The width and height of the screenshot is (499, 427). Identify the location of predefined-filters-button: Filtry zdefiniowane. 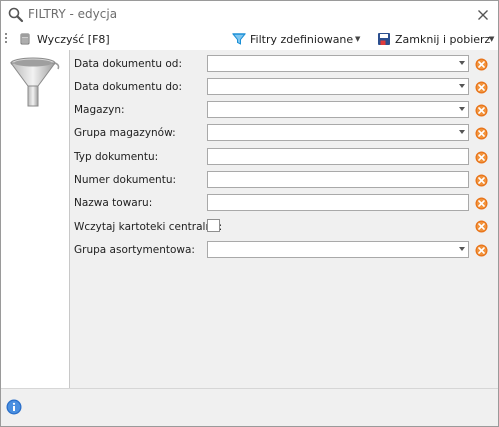
(292, 39).